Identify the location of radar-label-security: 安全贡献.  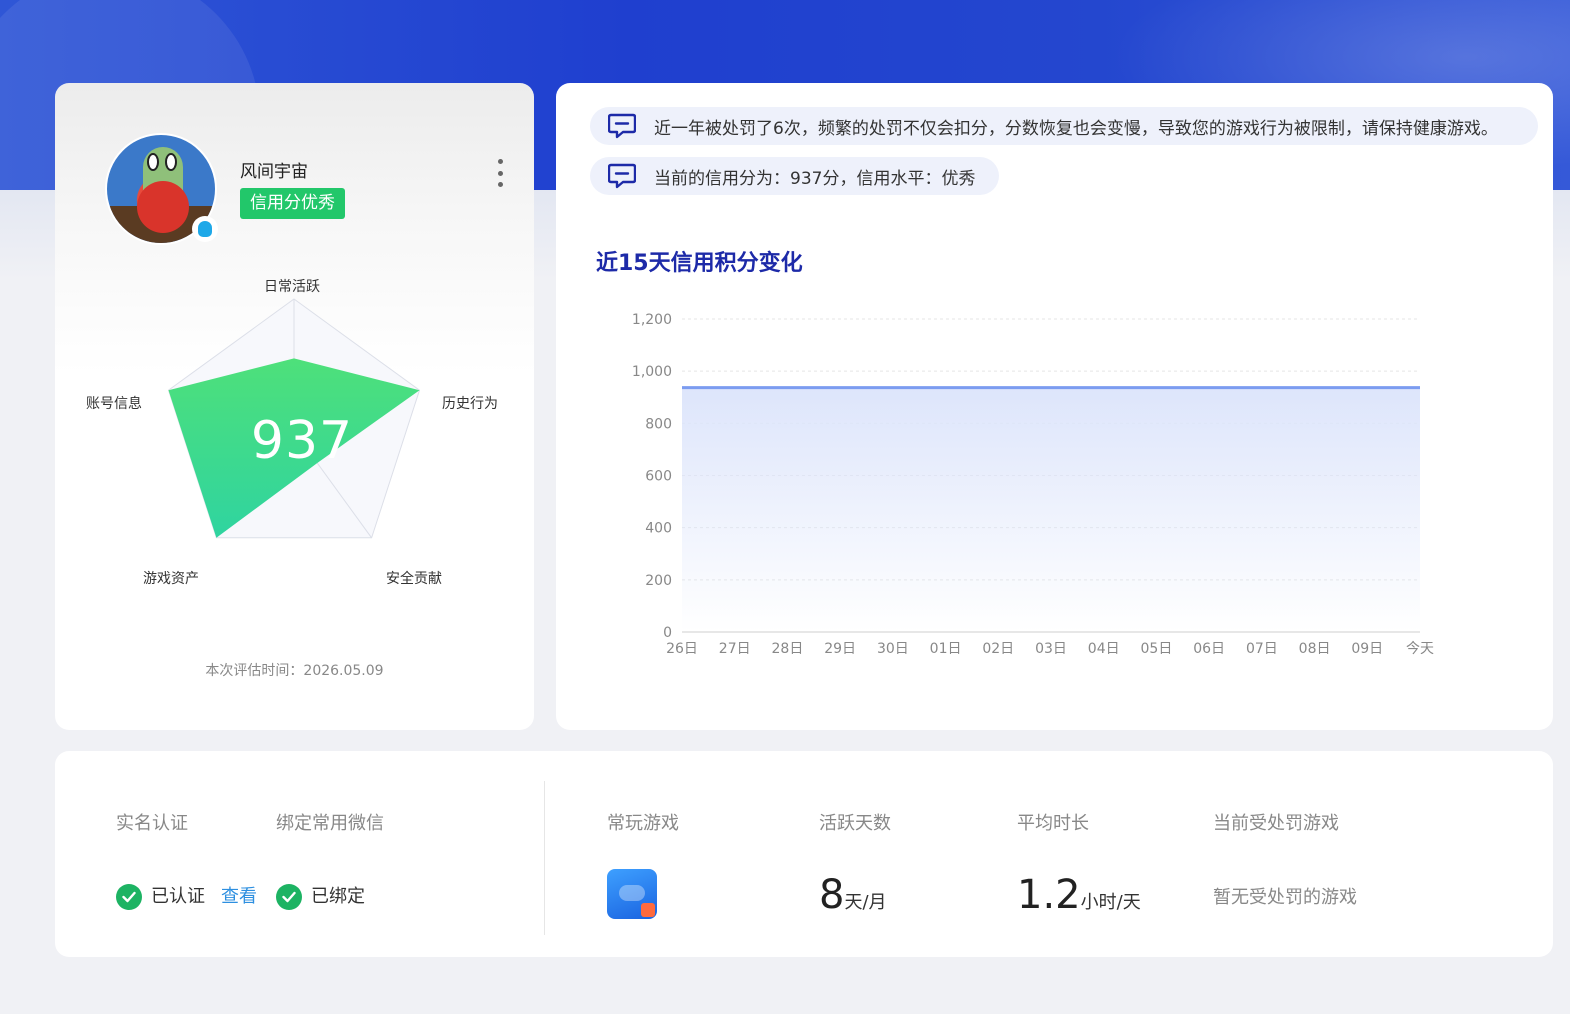
(414, 579).